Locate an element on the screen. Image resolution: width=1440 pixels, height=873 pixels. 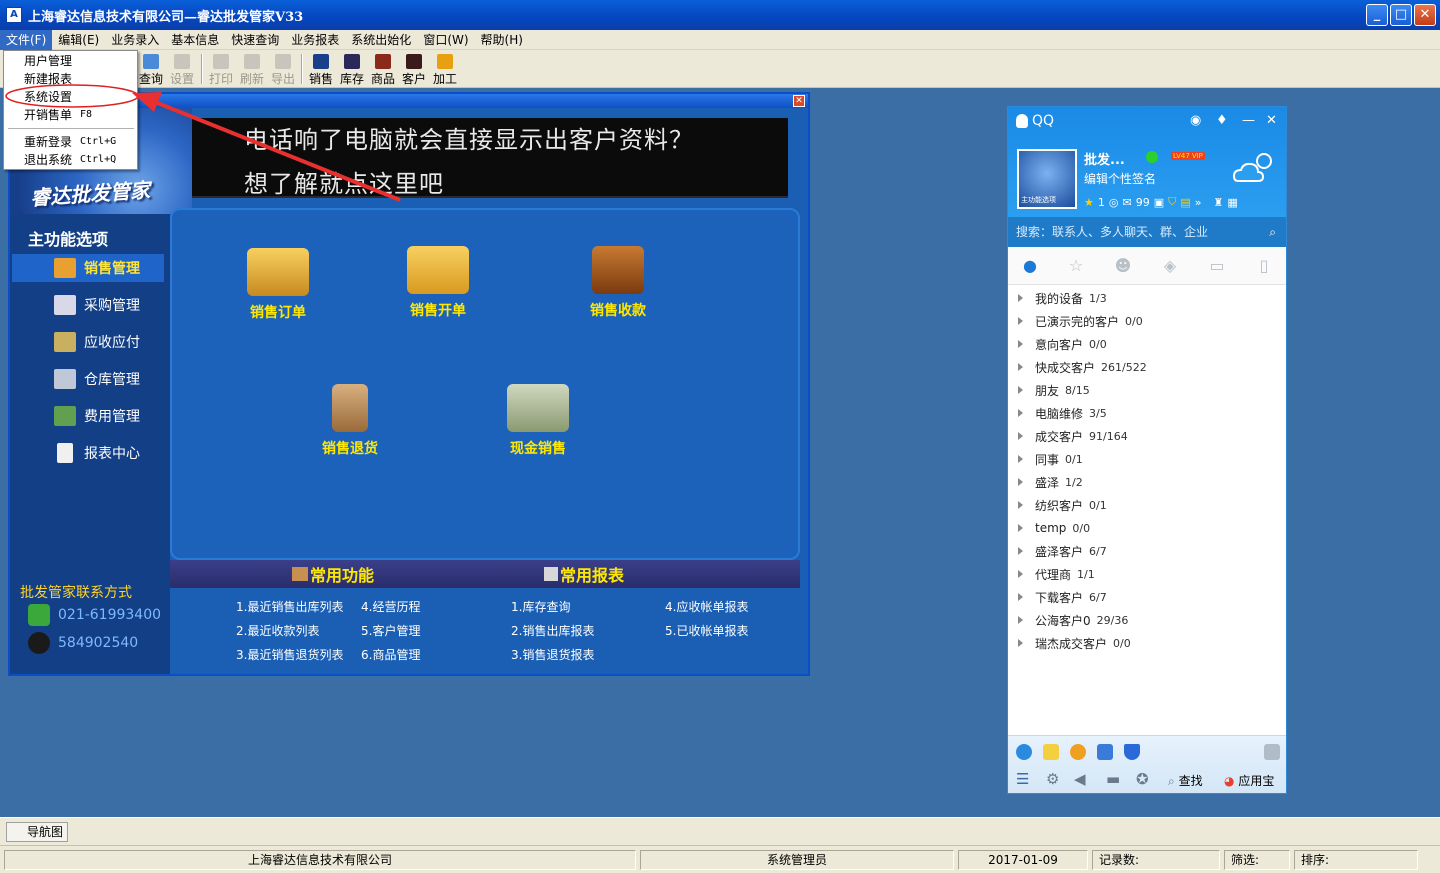
contact-group-row: 瑞杰成交客户 0/0 is located at coordinates (1074, 643).